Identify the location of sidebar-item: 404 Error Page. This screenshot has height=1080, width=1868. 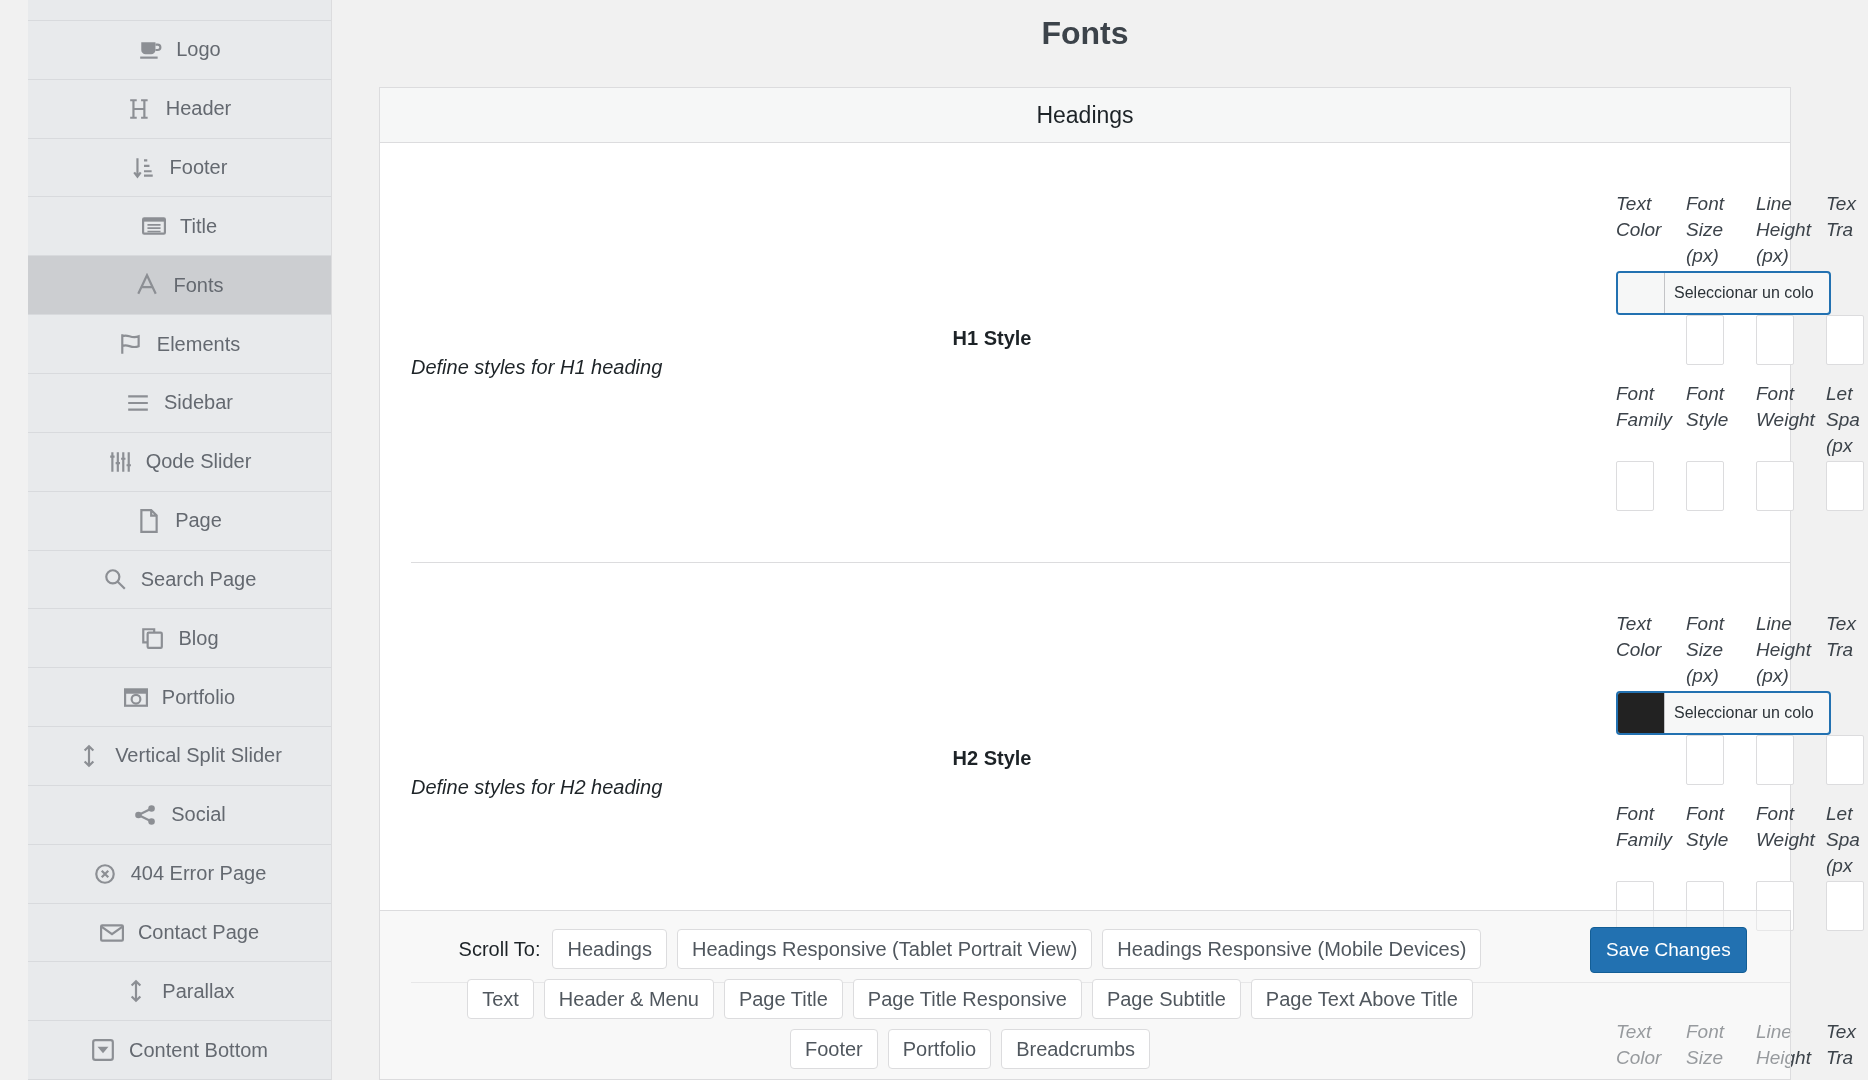
(179, 874).